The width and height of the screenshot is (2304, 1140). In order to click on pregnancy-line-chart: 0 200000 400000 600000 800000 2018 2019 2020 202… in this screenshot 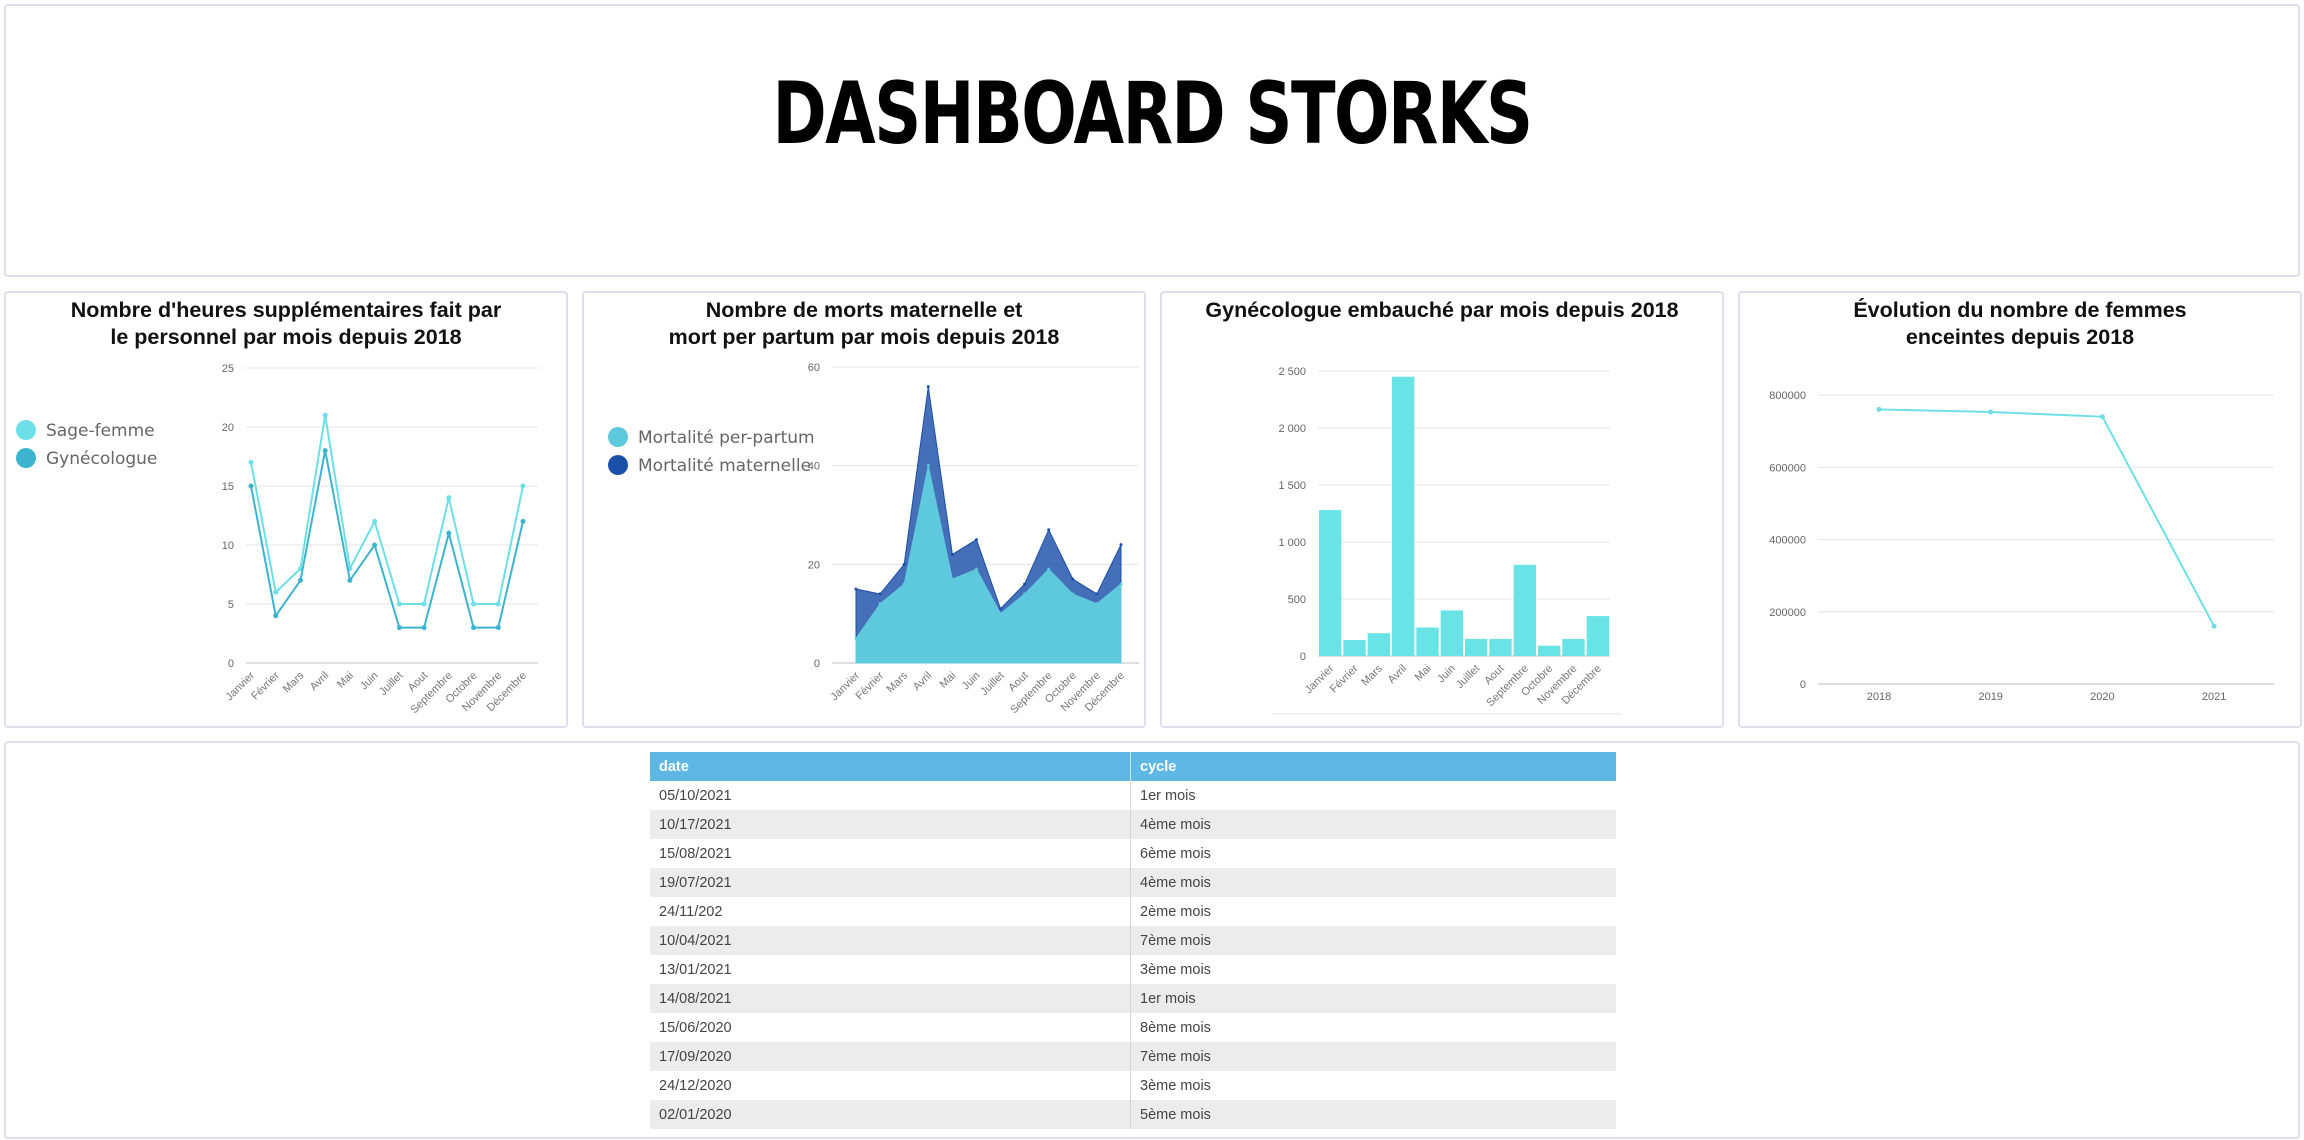, I will do `click(2021, 546)`.